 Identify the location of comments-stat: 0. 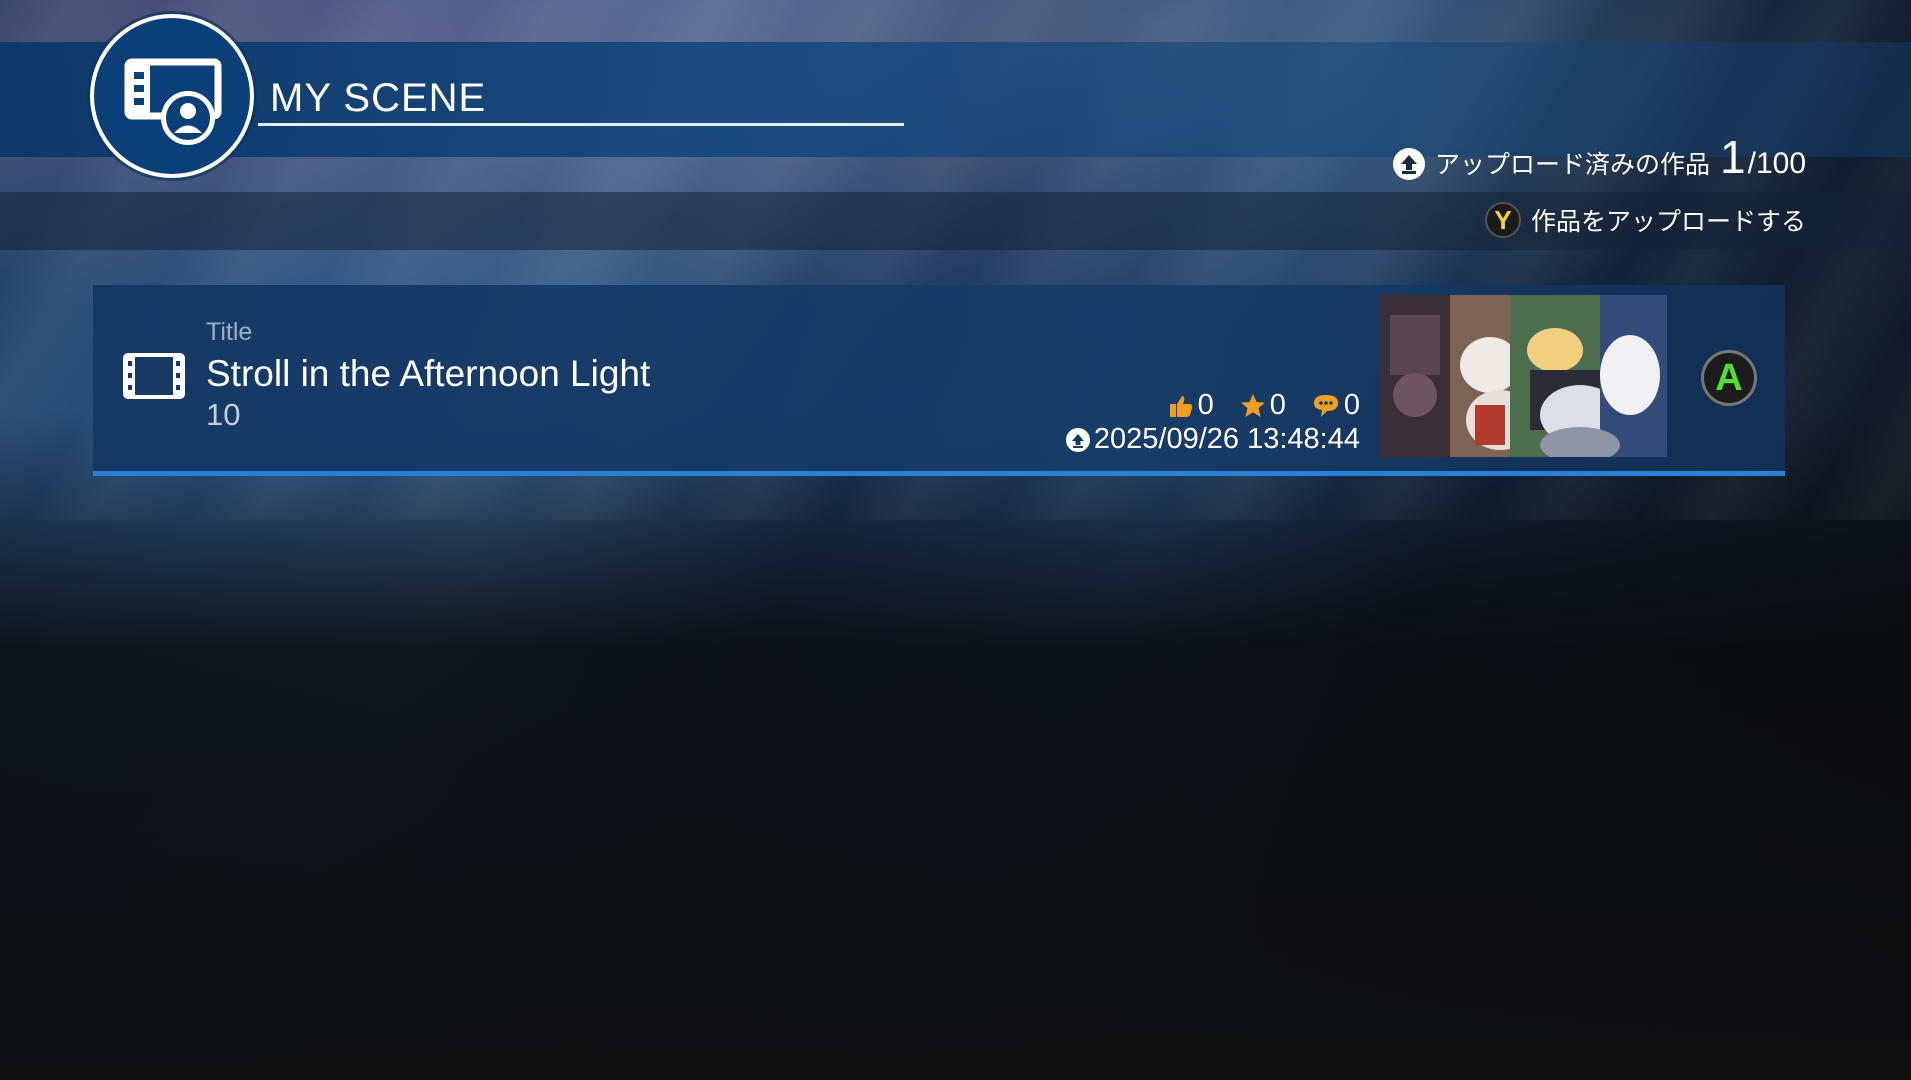
(1336, 405).